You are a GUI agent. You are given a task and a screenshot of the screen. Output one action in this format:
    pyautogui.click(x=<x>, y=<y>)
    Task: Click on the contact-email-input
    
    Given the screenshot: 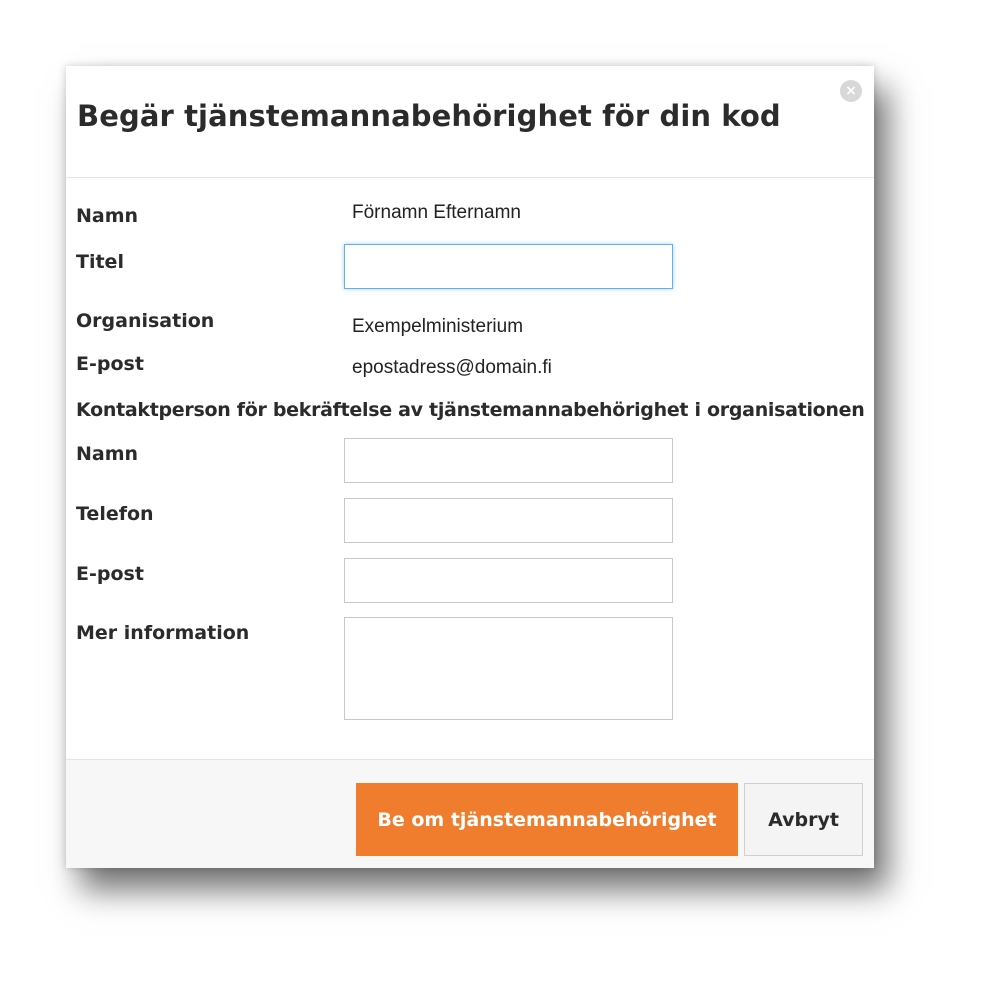 What is the action you would take?
    pyautogui.click(x=508, y=580)
    